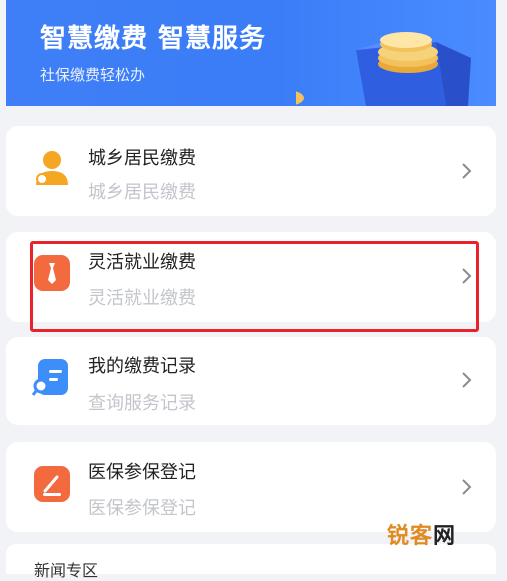 Image resolution: width=507 pixels, height=581 pixels. I want to click on service-card-urban-rural: 城乡居民缴费 城乡居民缴费, so click(251, 171).